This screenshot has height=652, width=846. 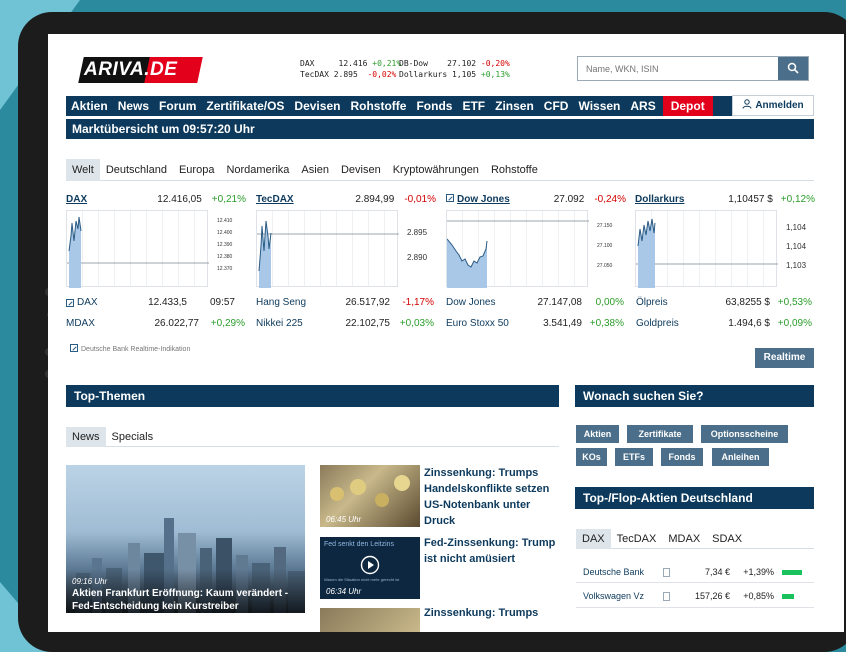 I want to click on thumb-caption: Fed senkt den Leitzins, so click(x=359, y=544).